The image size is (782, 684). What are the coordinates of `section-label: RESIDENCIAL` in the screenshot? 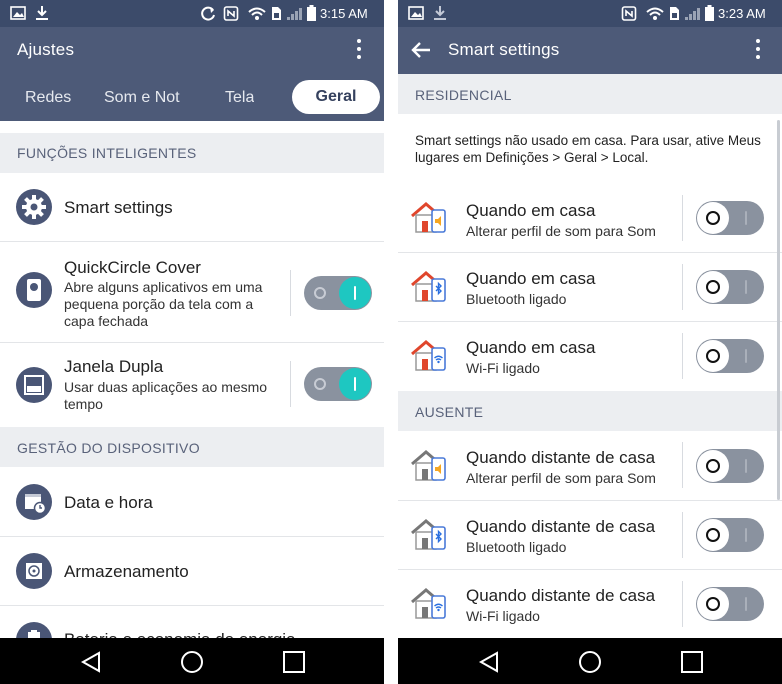 It's located at (463, 95).